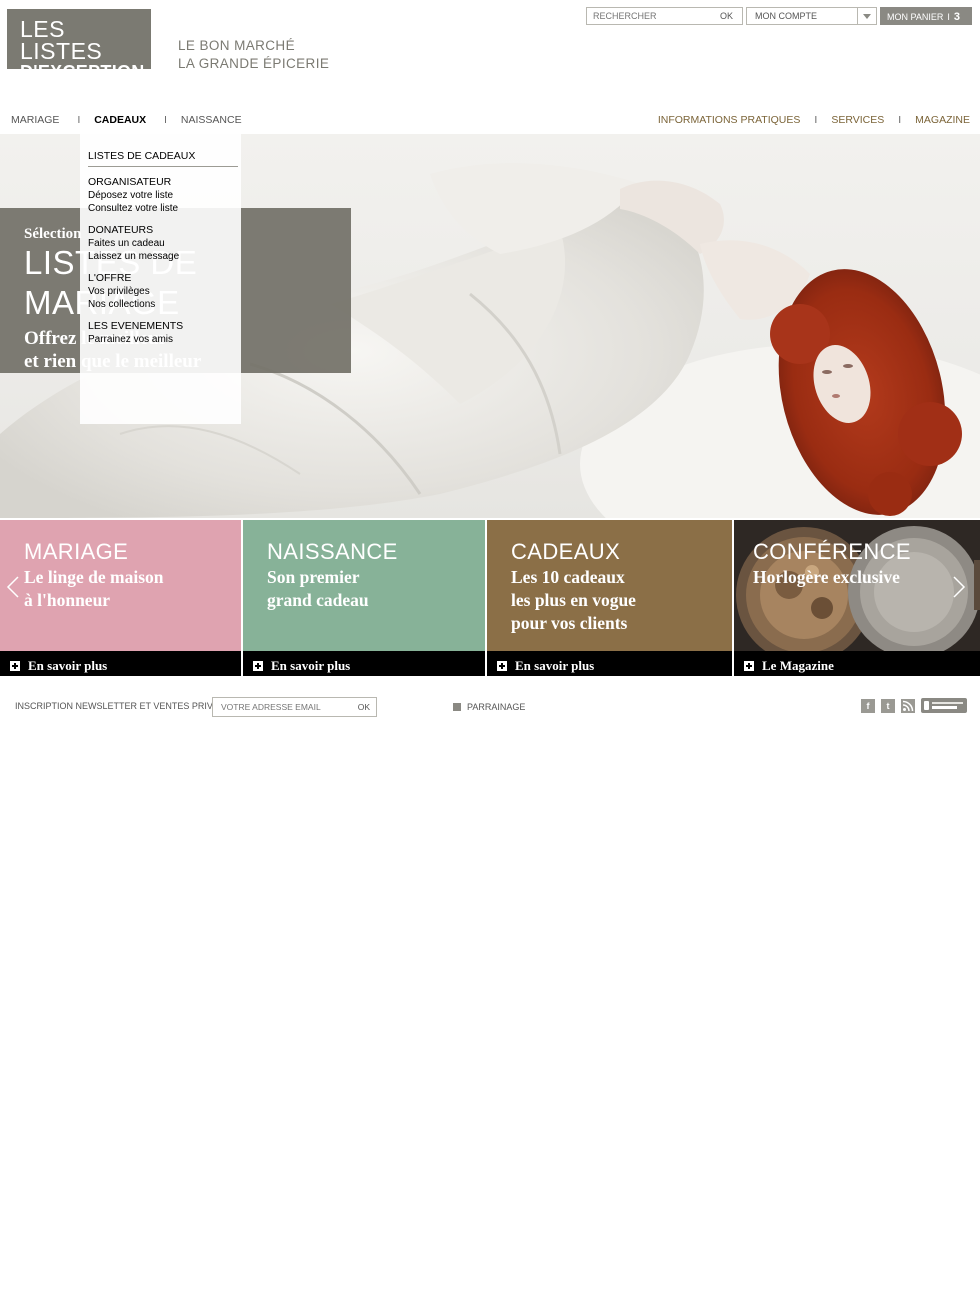 This screenshot has width=980, height=1303. I want to click on search-box: OK, so click(664, 16).